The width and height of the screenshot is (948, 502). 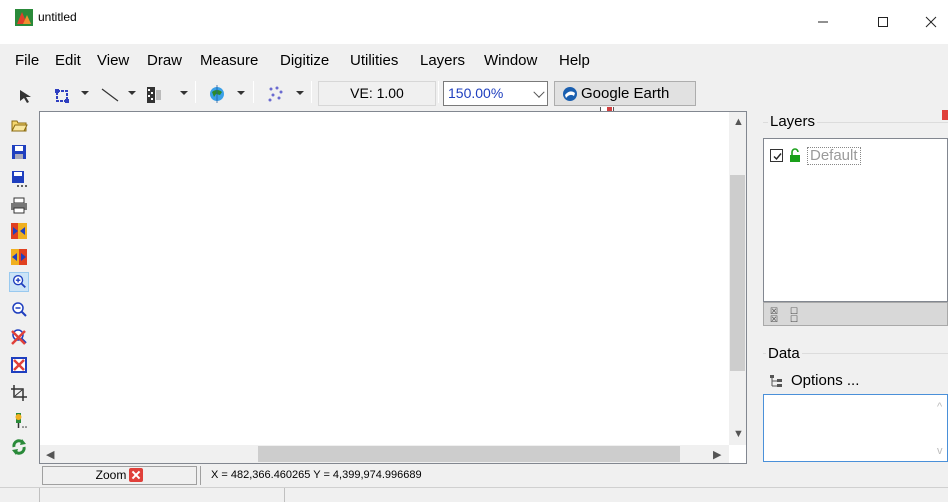 I want to click on zoom-level-select: 150.00%, so click(x=495, y=93).